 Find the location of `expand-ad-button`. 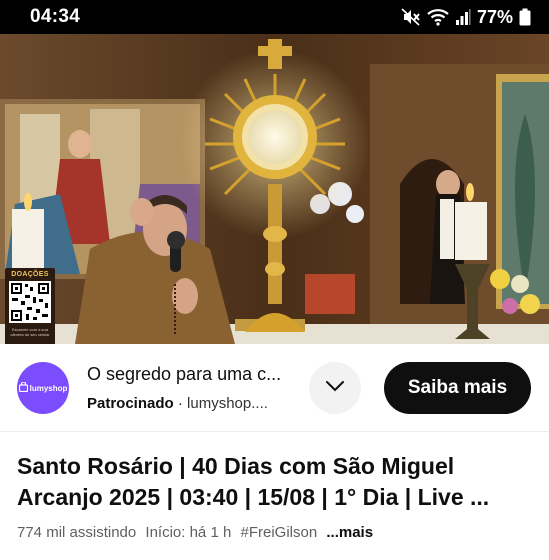

expand-ad-button is located at coordinates (335, 388).